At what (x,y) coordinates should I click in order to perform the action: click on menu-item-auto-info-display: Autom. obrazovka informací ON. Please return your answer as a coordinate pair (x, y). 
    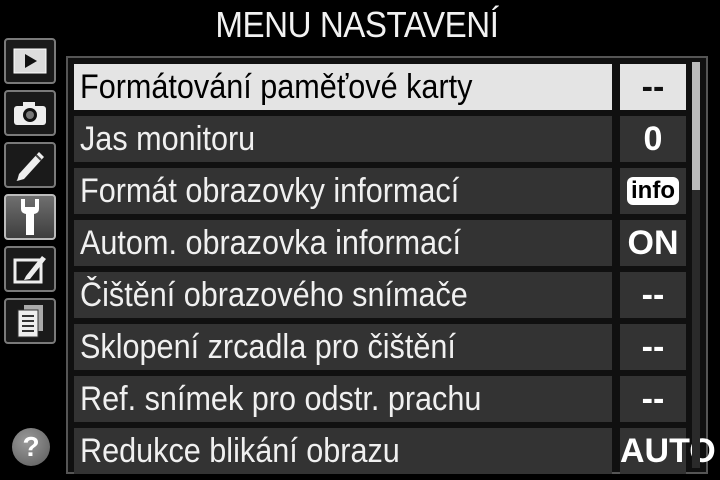
    Looking at the image, I should click on (380, 243).